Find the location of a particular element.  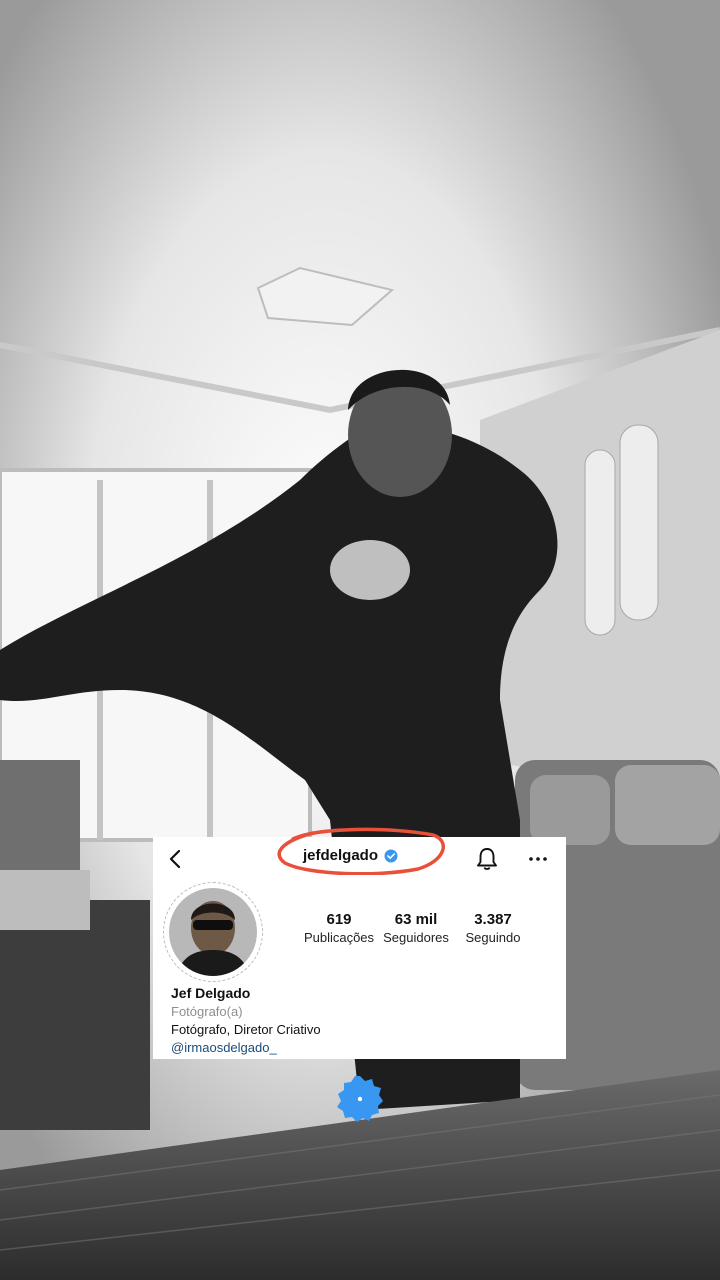

stat-value: 619 is located at coordinates (339, 919).